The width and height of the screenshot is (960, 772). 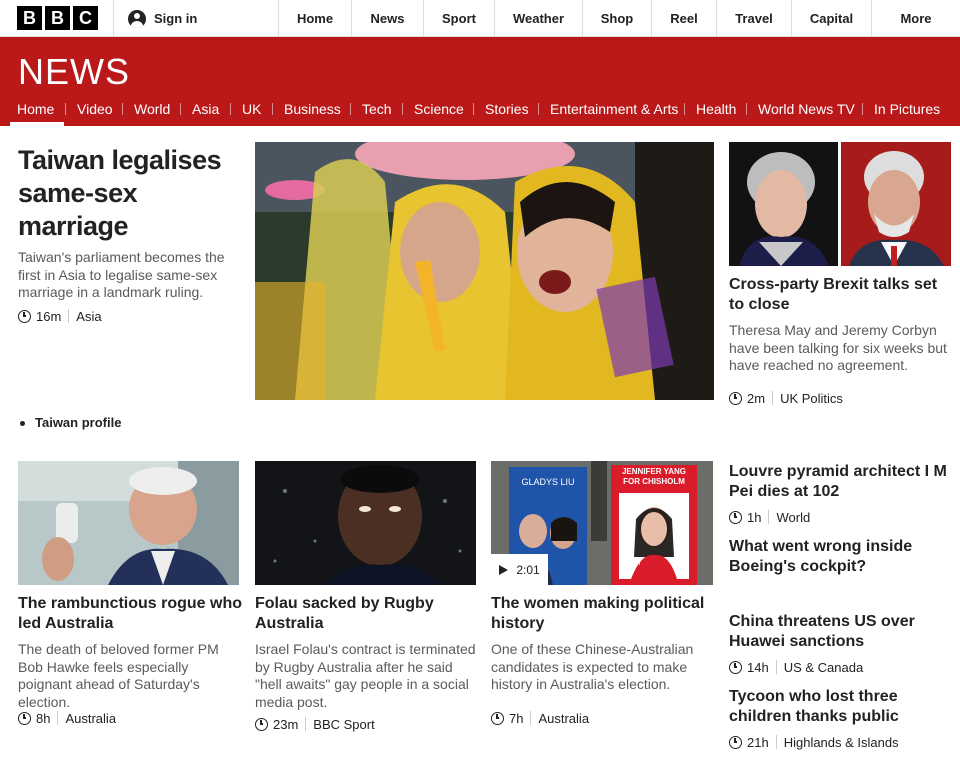 I want to click on section-tag: Highlands & Islands, so click(x=841, y=742).